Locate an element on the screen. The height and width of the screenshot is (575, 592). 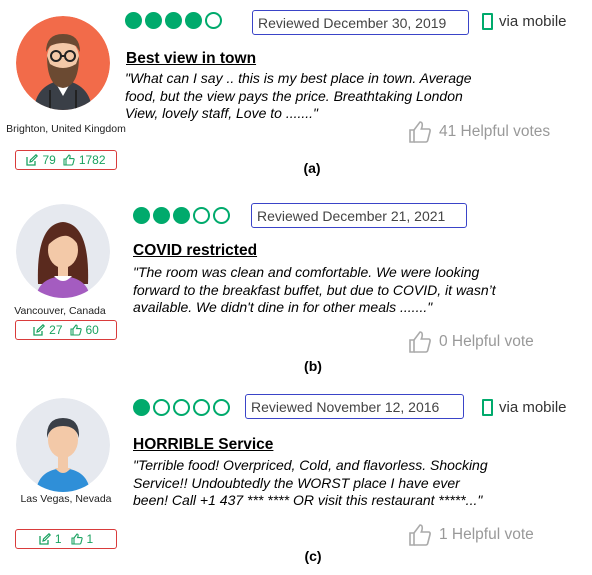
reviewer-stats: 27 60 is located at coordinates (66, 330).